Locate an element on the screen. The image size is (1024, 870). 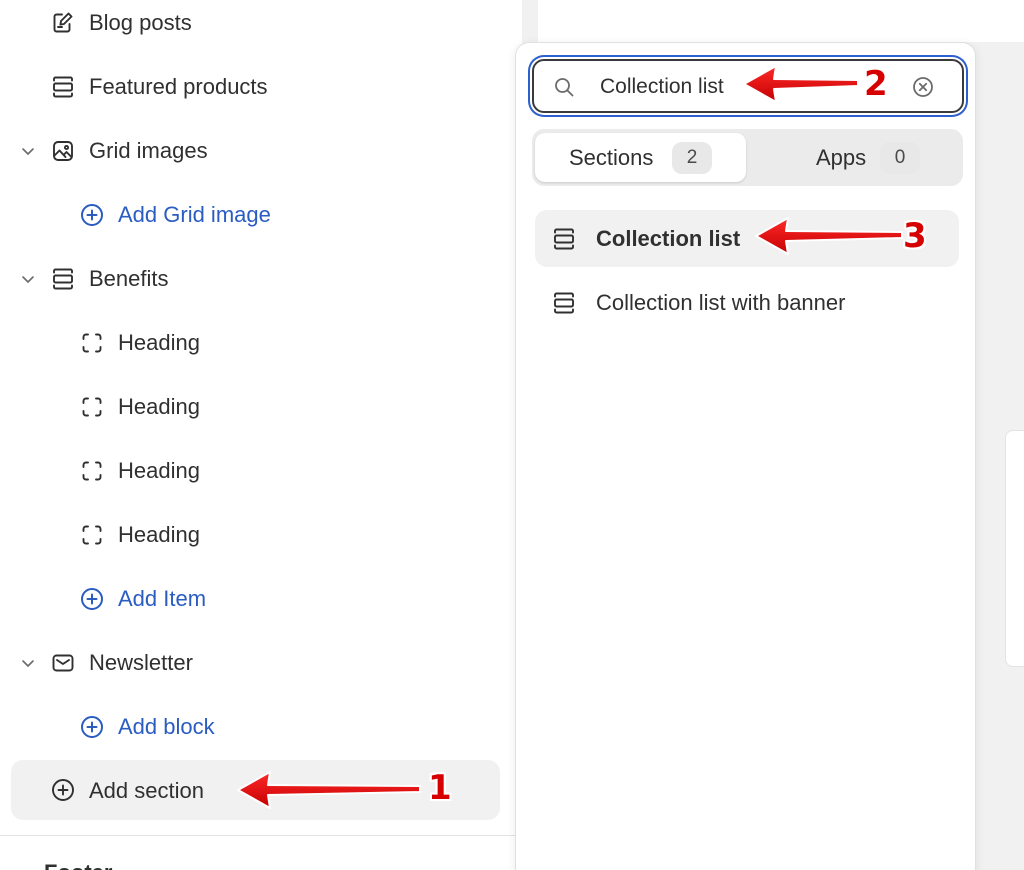
sidebar-item-label: Featured products is located at coordinates (178, 86).